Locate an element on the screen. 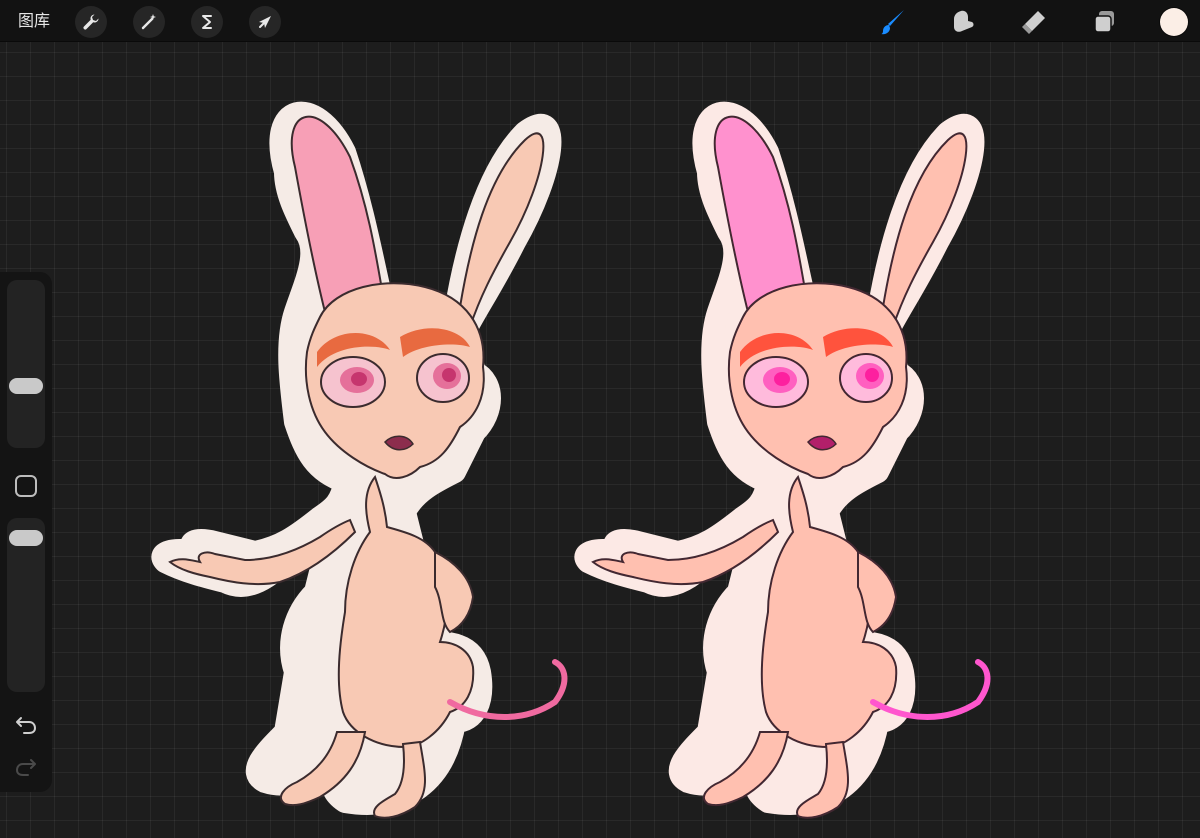 The image size is (1200, 838). redo-button is located at coordinates (26, 767).